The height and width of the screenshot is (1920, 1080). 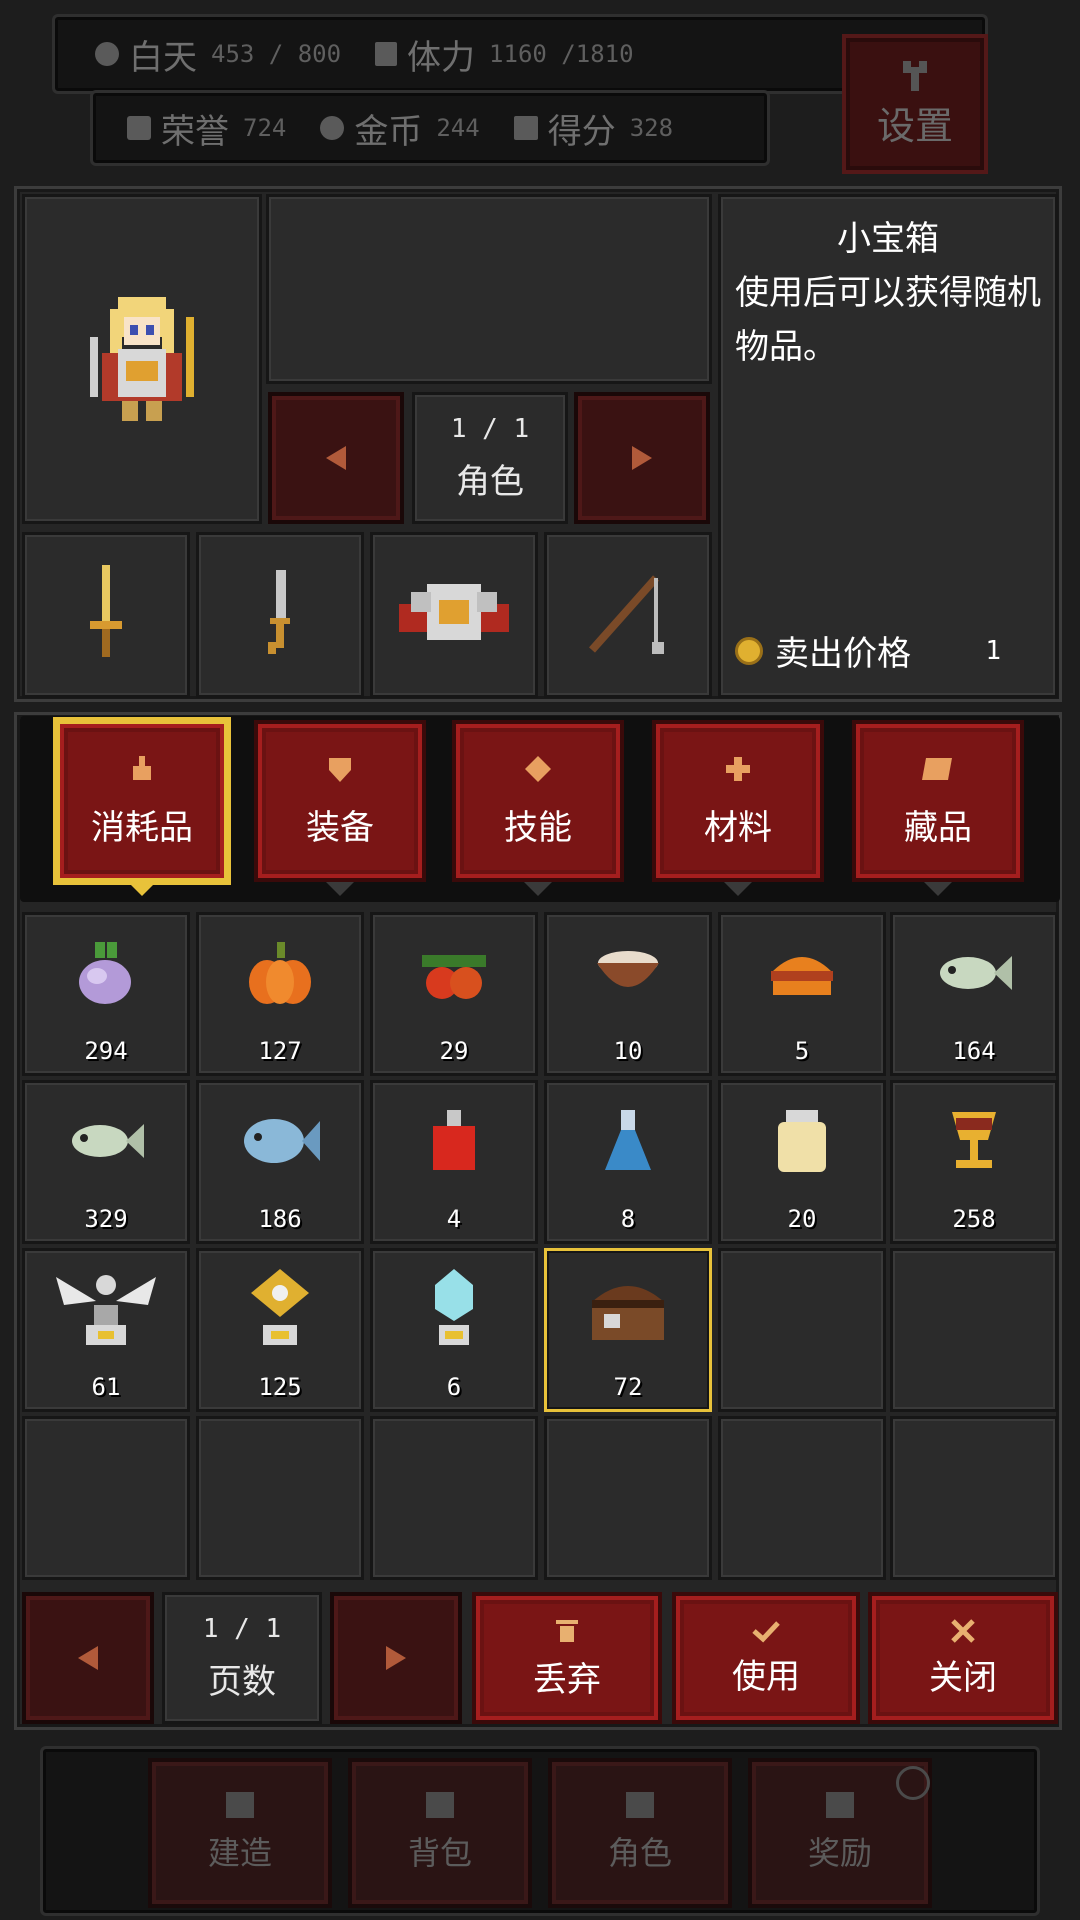 What do you see at coordinates (802, 1219) in the screenshot?
I see `item-count: 20` at bounding box center [802, 1219].